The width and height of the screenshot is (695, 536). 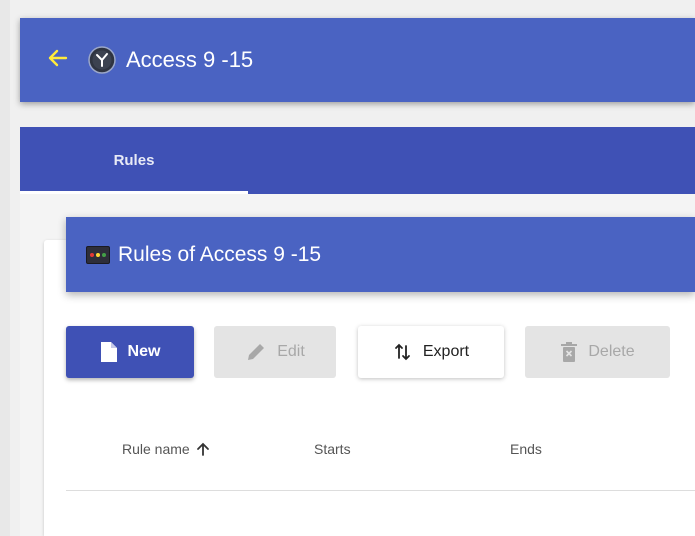 I want to click on tab-rules: Rules, so click(x=134, y=160).